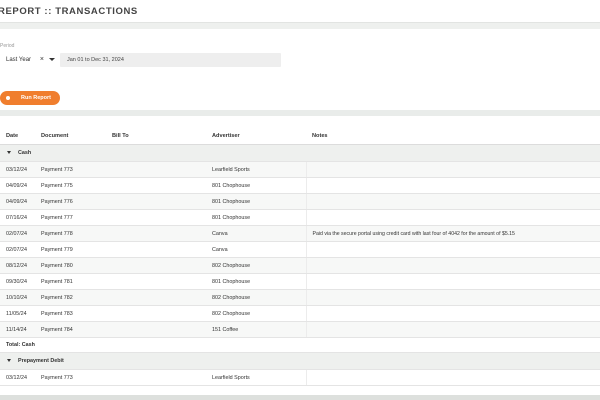  What do you see at coordinates (70, 329) in the screenshot?
I see `cell-document: Payment 784` at bounding box center [70, 329].